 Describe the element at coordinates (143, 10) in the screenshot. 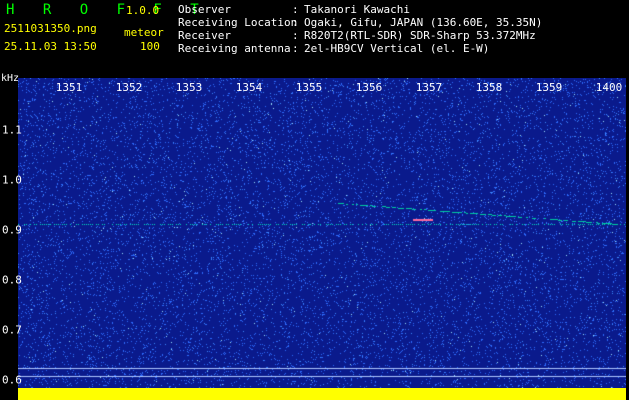

I see `app-version: 1.0.0` at that location.